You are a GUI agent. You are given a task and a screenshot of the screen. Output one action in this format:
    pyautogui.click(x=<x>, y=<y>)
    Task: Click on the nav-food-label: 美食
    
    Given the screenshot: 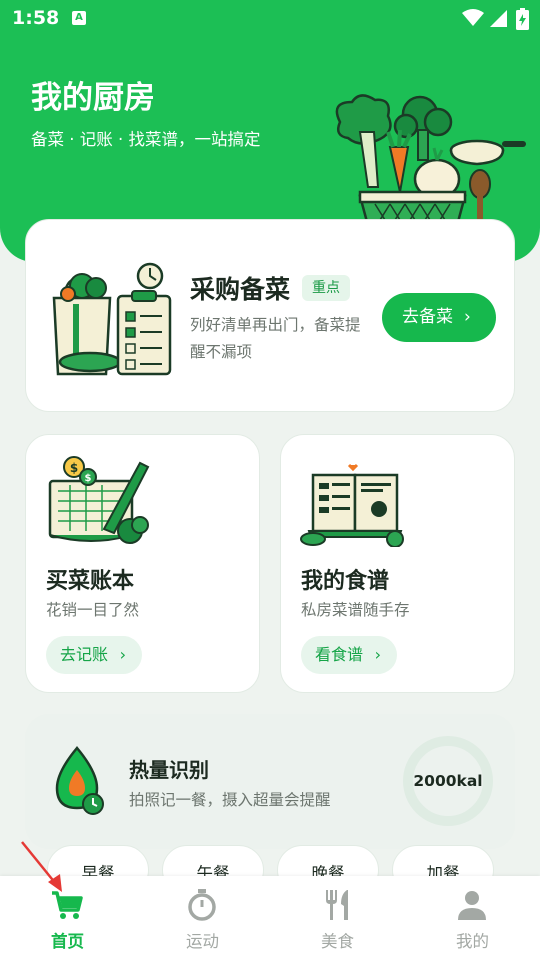 What is the action you would take?
    pyautogui.click(x=337, y=941)
    